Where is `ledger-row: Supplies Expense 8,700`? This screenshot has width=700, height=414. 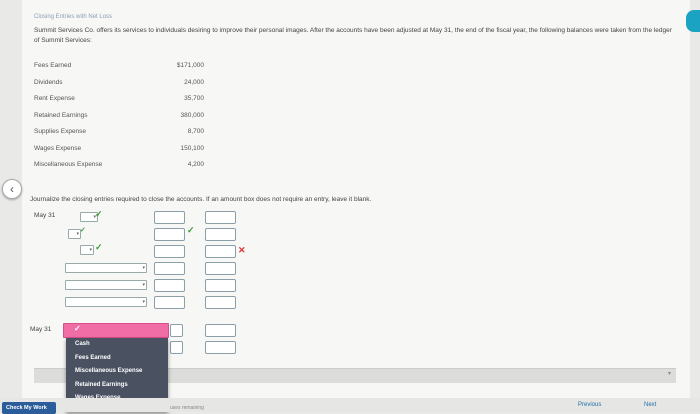 ledger-row: Supplies Expense 8,700 is located at coordinates (119, 136).